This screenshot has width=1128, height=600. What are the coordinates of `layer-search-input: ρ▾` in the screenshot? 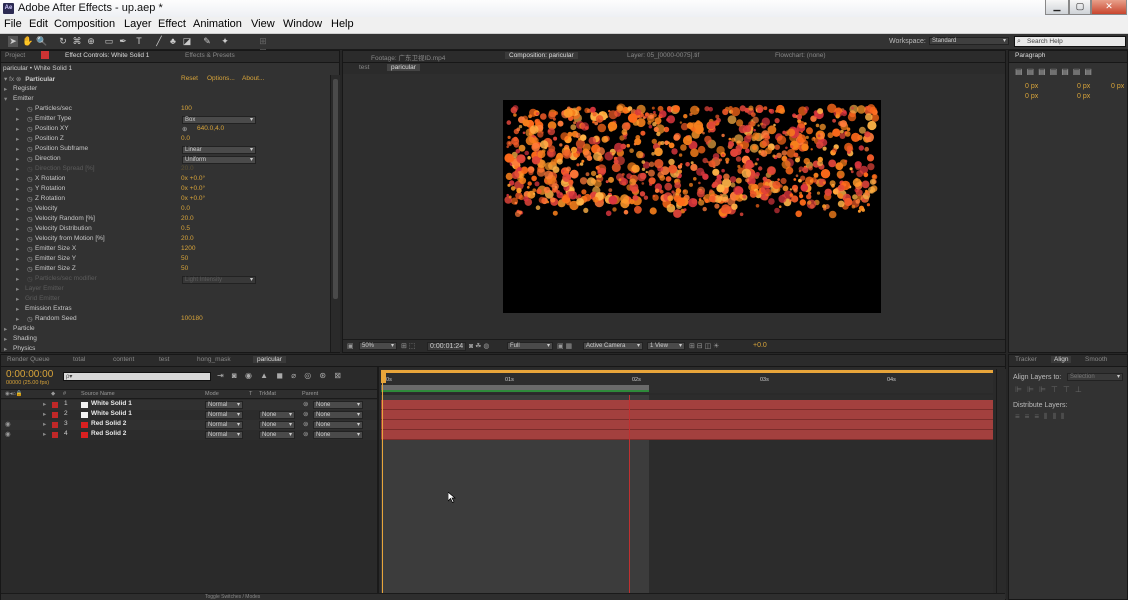 It's located at (137, 376).